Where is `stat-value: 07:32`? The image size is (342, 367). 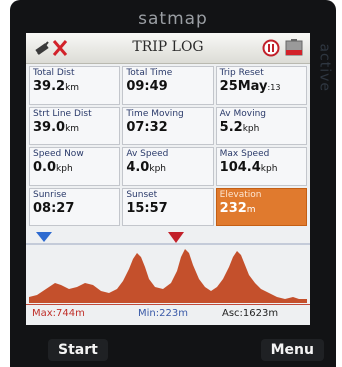
stat-value: 07:32 is located at coordinates (147, 127).